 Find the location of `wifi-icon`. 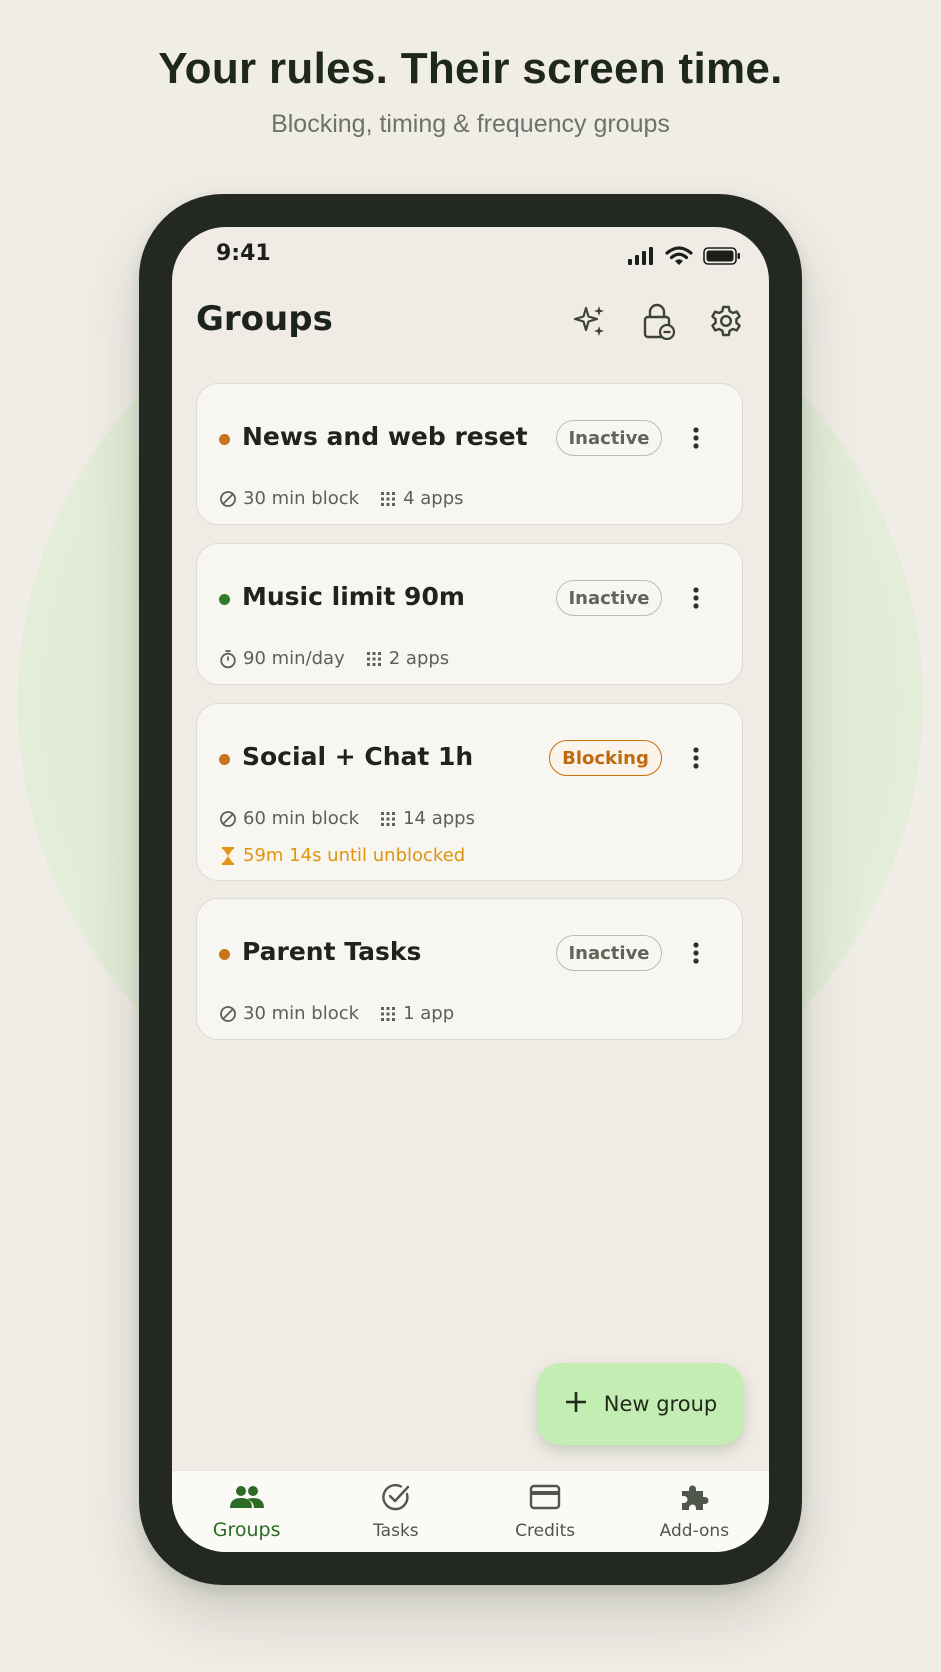

wifi-icon is located at coordinates (679, 258).